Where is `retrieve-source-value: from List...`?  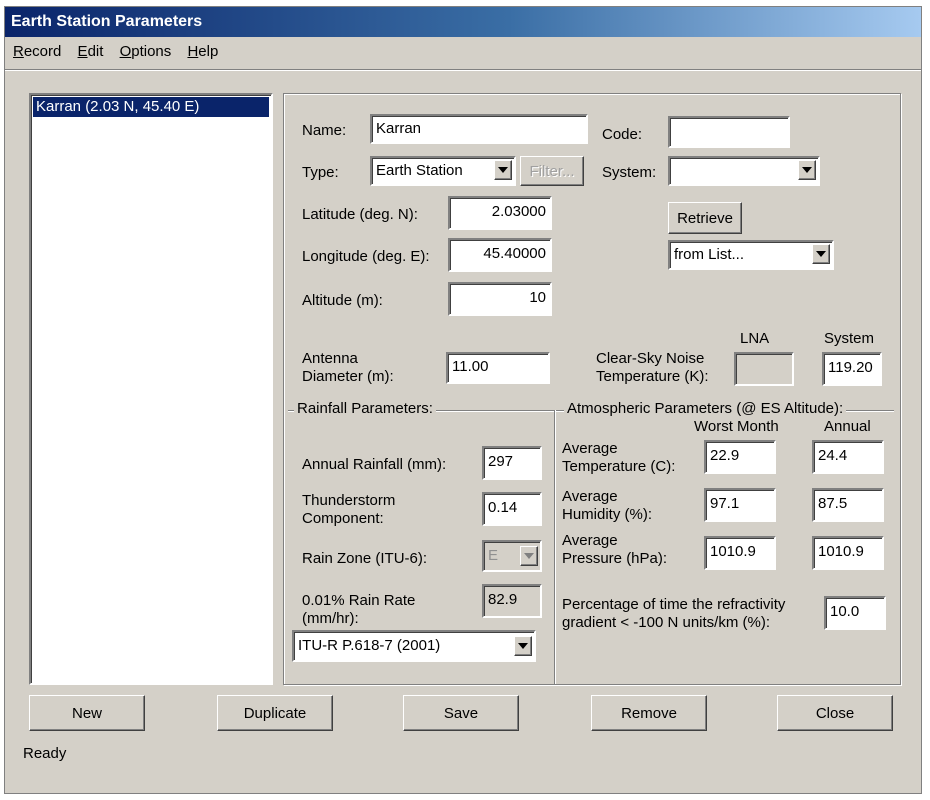
retrieve-source-value: from List... is located at coordinates (709, 254).